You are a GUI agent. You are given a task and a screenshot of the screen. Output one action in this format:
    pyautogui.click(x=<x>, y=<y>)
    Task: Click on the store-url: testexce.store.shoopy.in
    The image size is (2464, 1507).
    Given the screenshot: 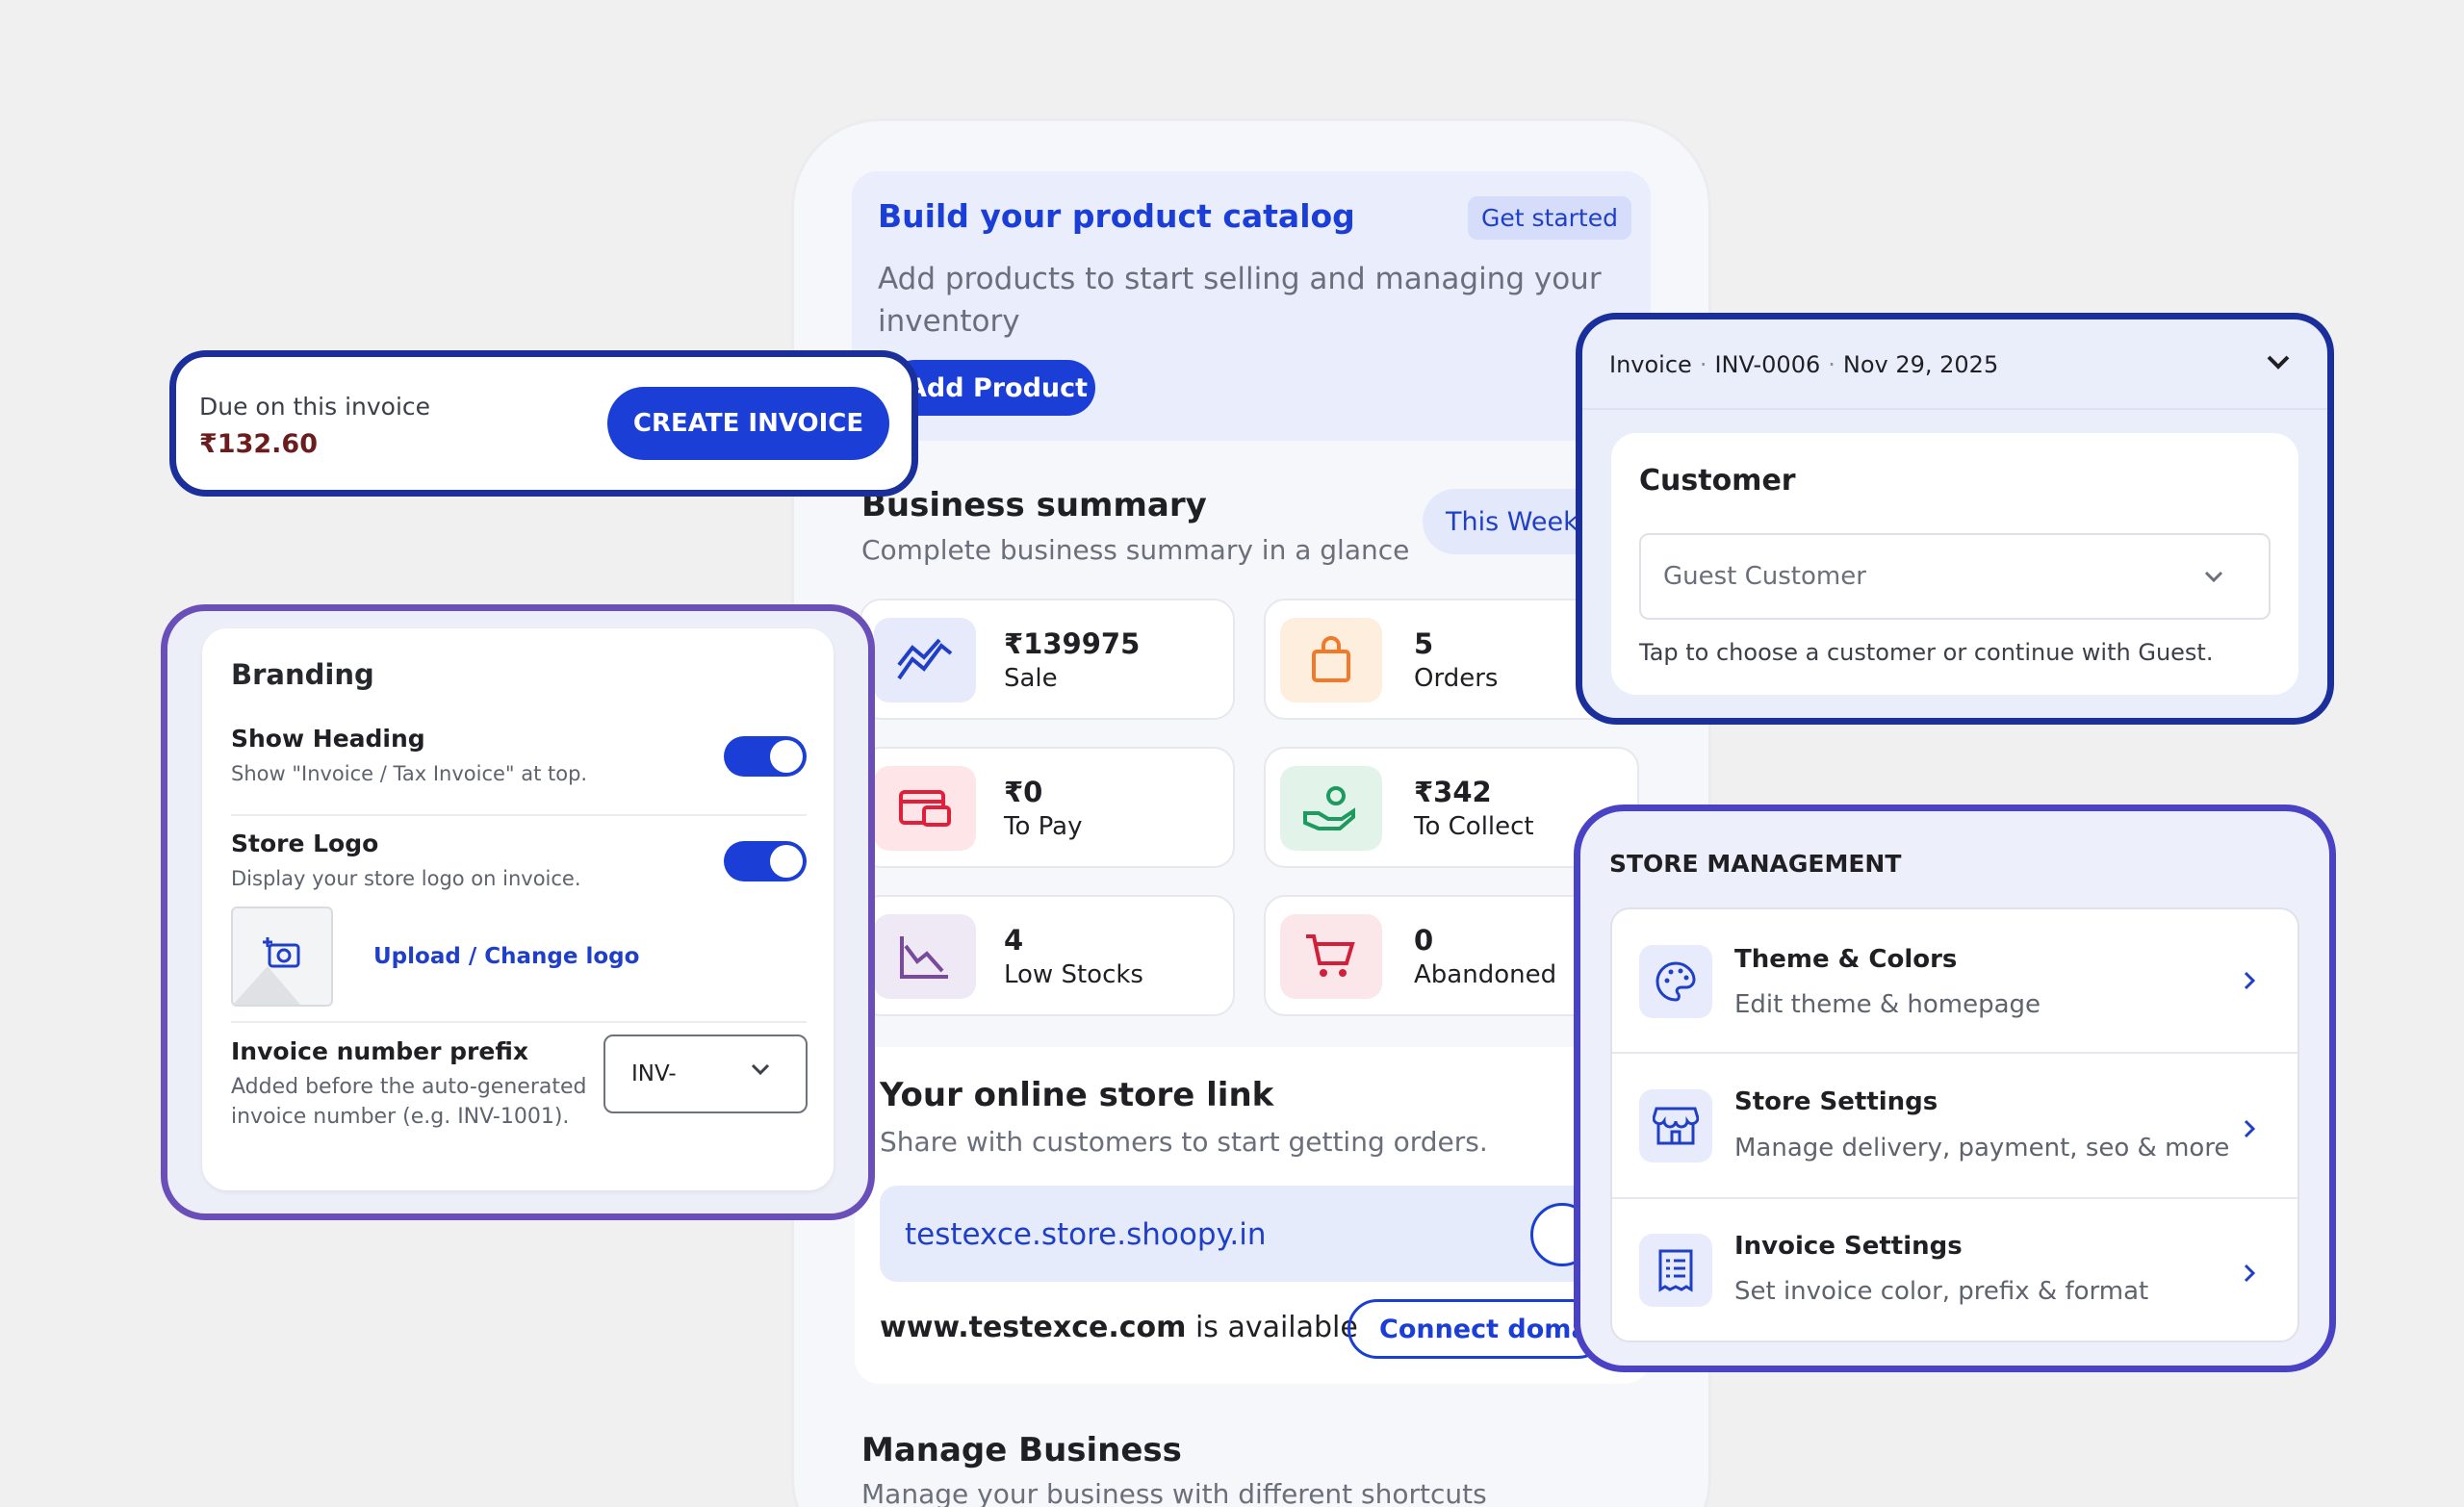 What is the action you would take?
    pyautogui.click(x=1086, y=1234)
    